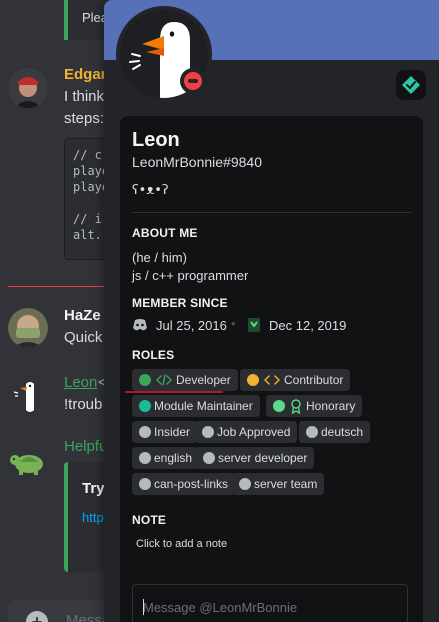 The height and width of the screenshot is (622, 439). What do you see at coordinates (203, 406) in the screenshot?
I see `role-label: Module Maintainer` at bounding box center [203, 406].